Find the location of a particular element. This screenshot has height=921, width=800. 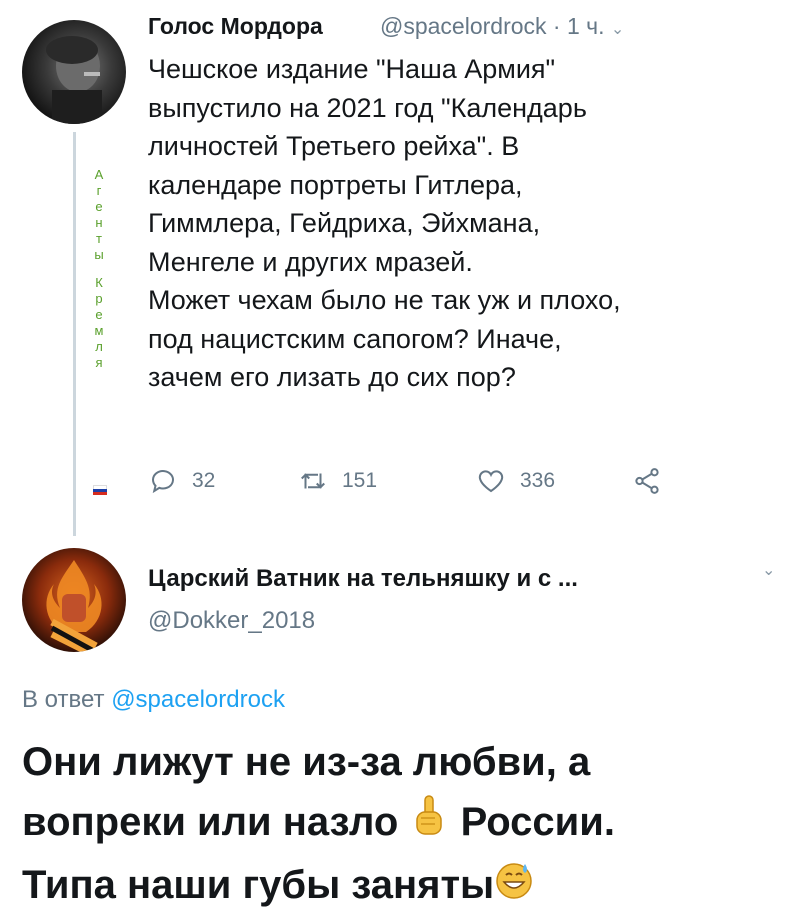

vertical-label-letter: ы is located at coordinates (99, 254).